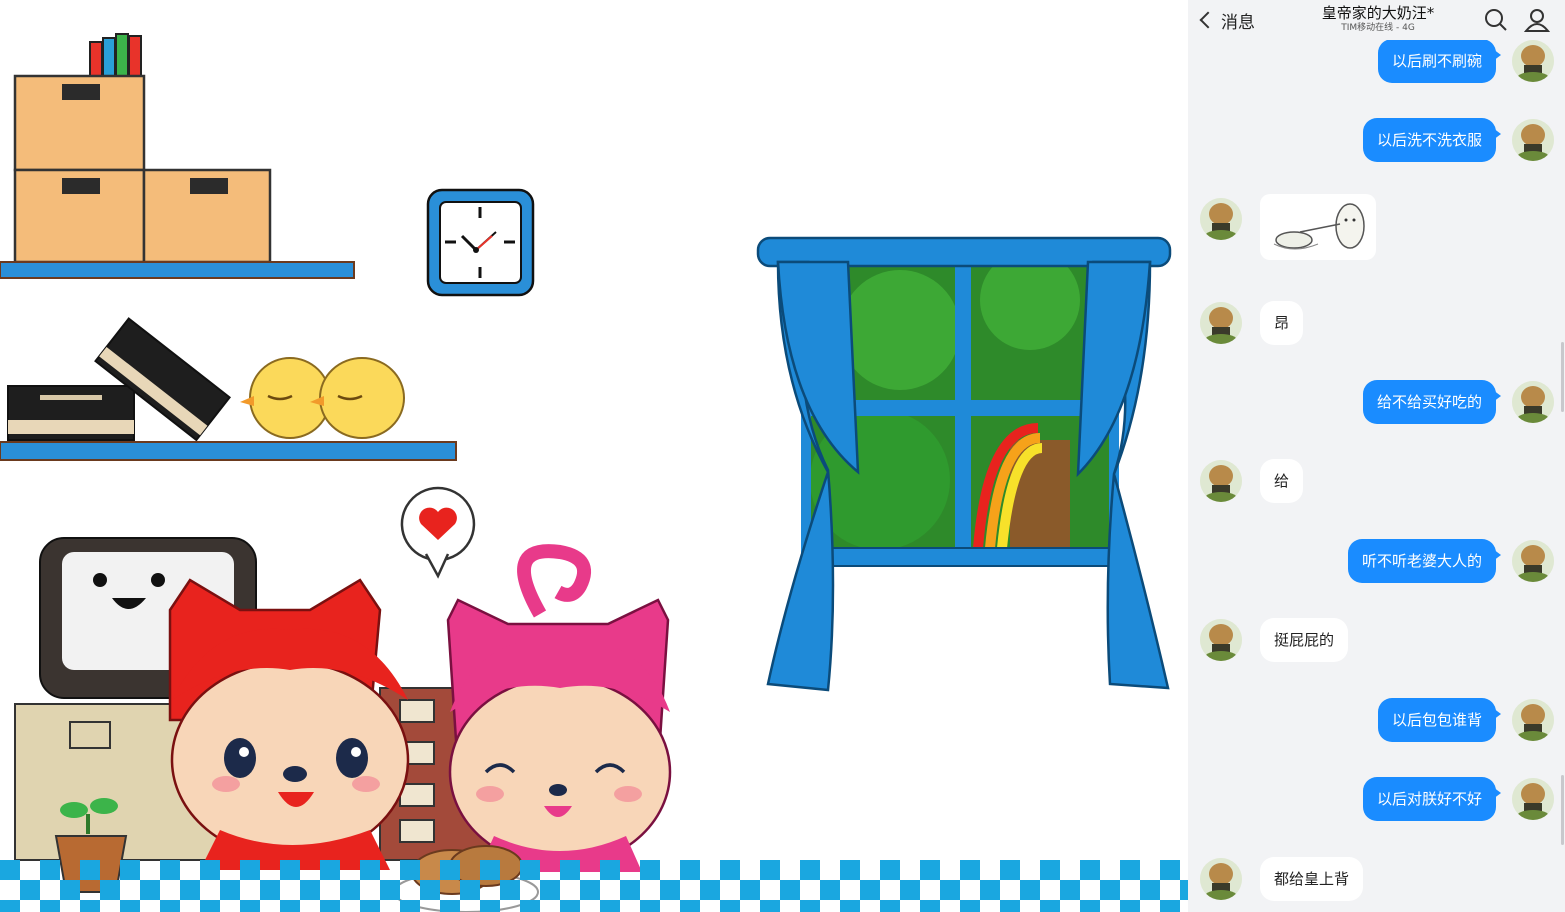 The height and width of the screenshot is (912, 1565). I want to click on user-icon, so click(1537, 20).